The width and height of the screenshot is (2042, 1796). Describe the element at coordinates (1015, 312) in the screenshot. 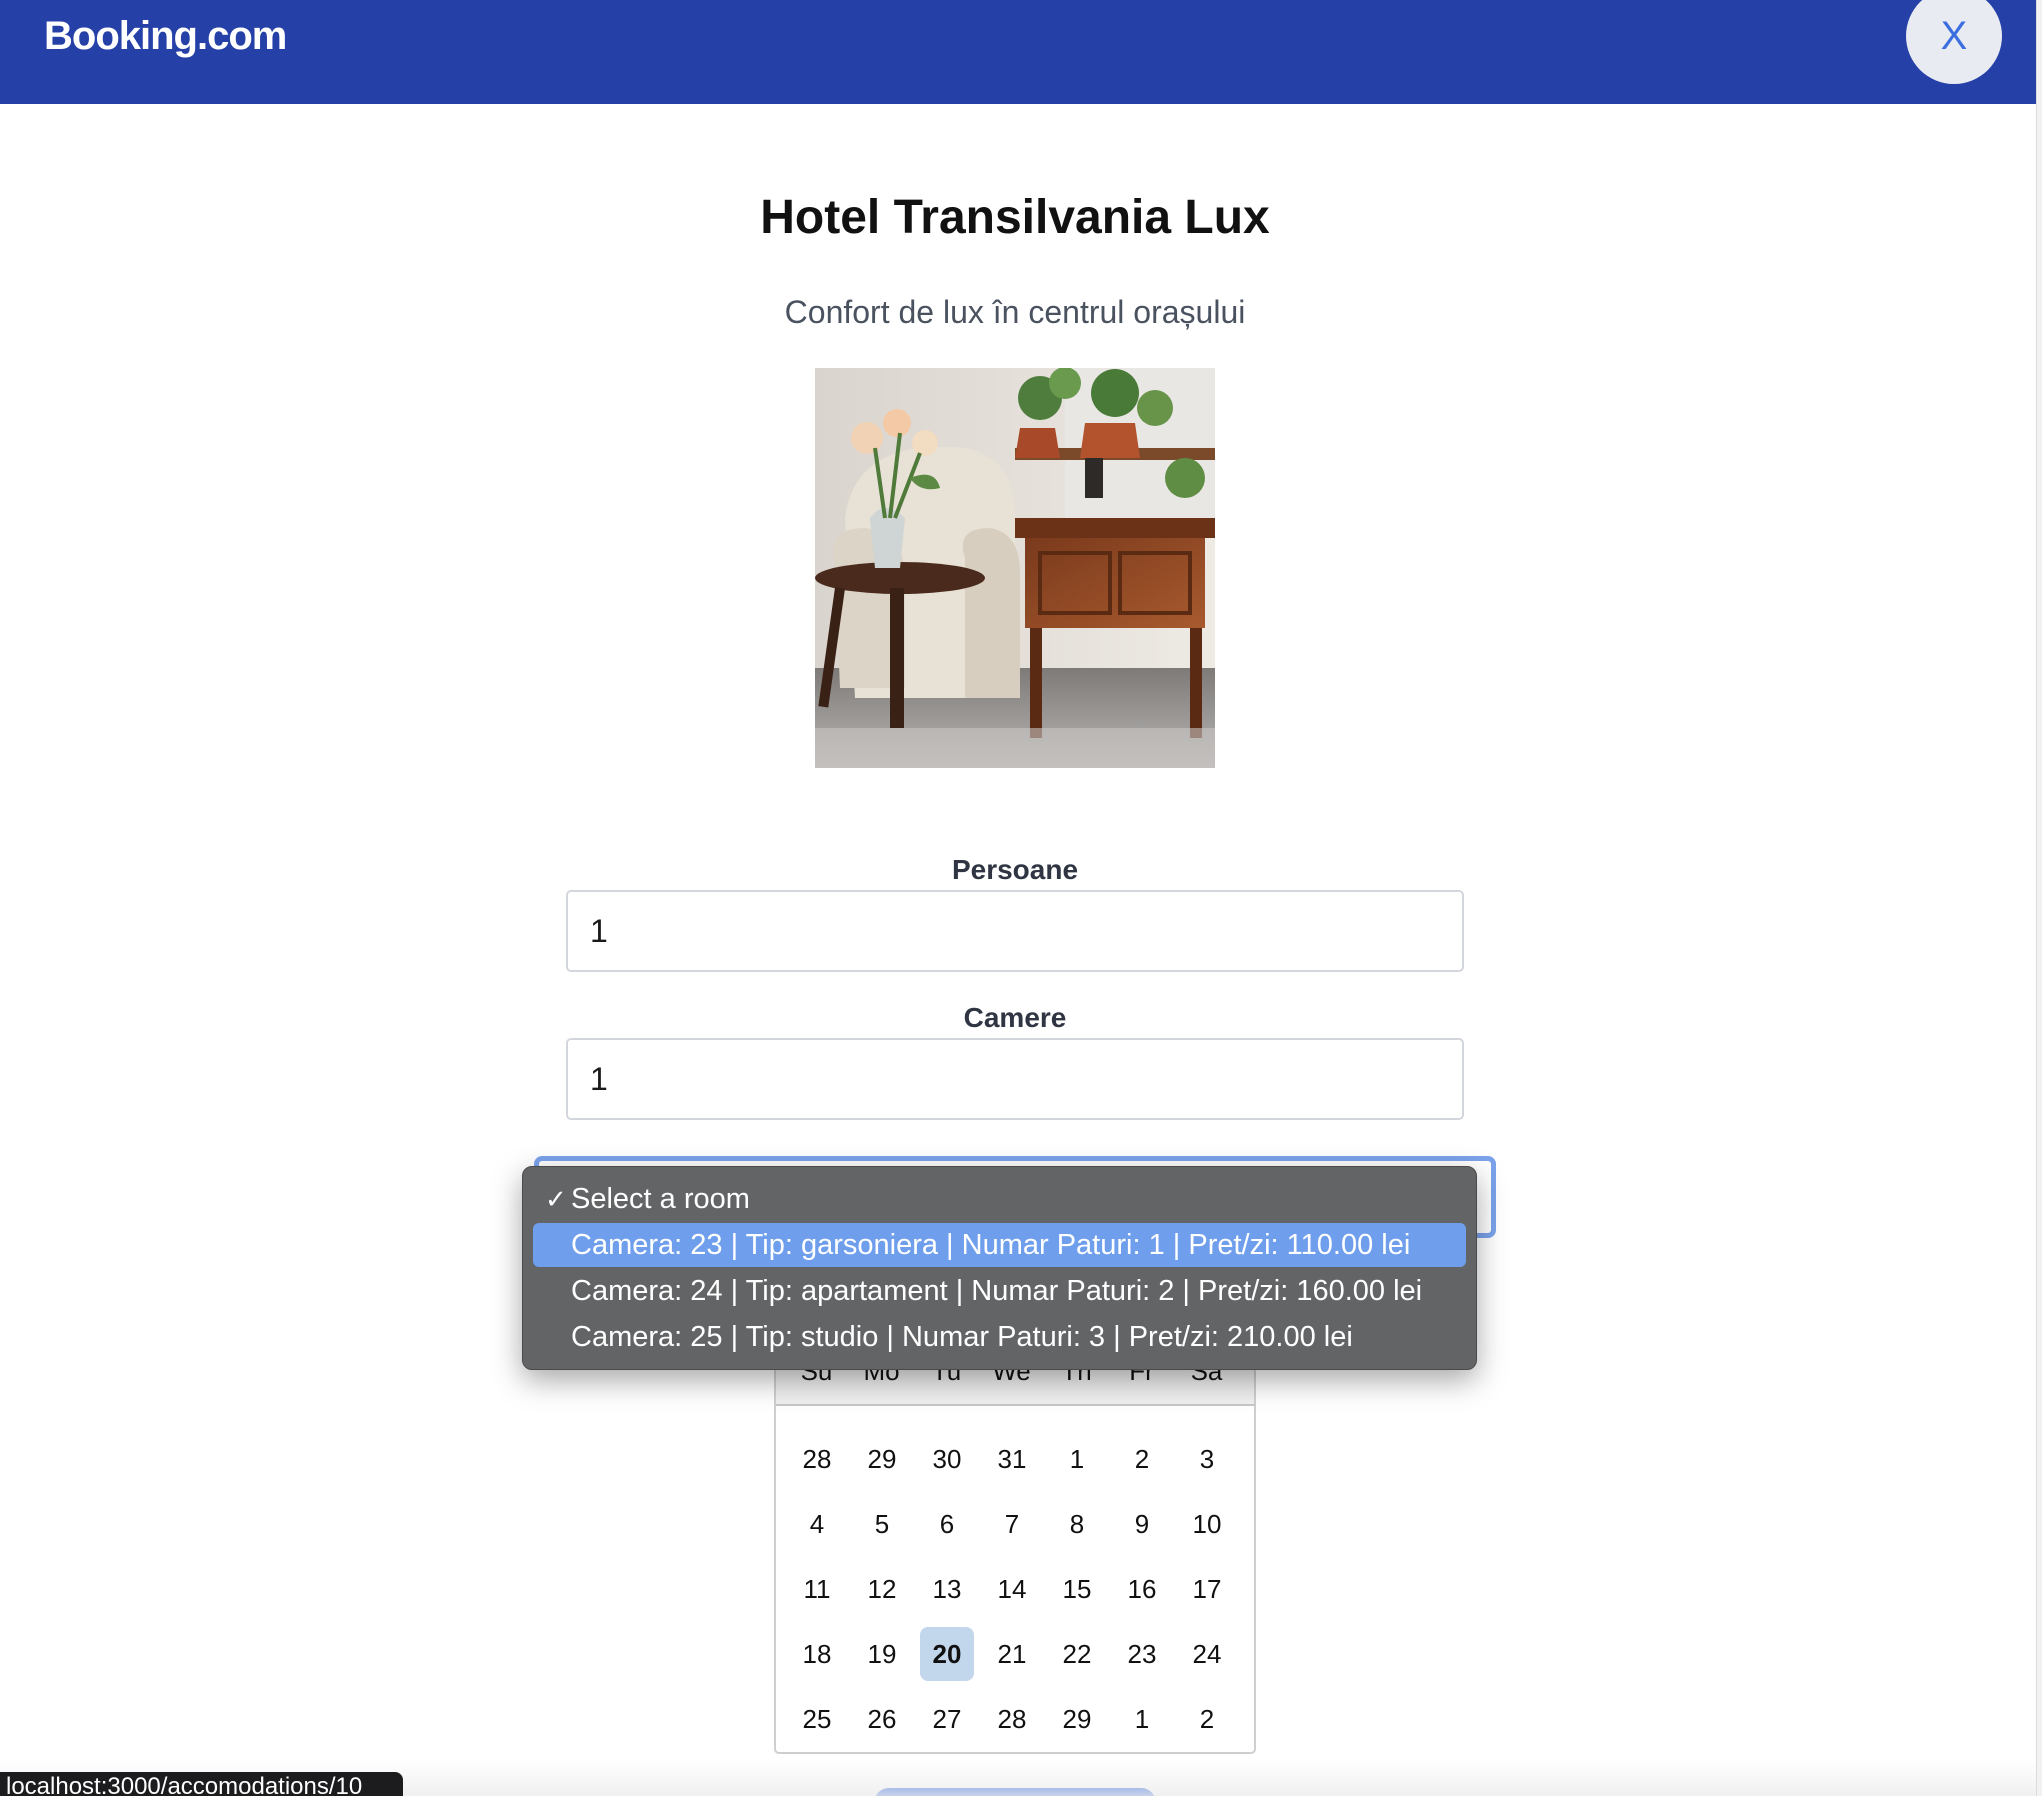

I see `hotel-subtitle: Confort de lux în centrul orașului` at that location.